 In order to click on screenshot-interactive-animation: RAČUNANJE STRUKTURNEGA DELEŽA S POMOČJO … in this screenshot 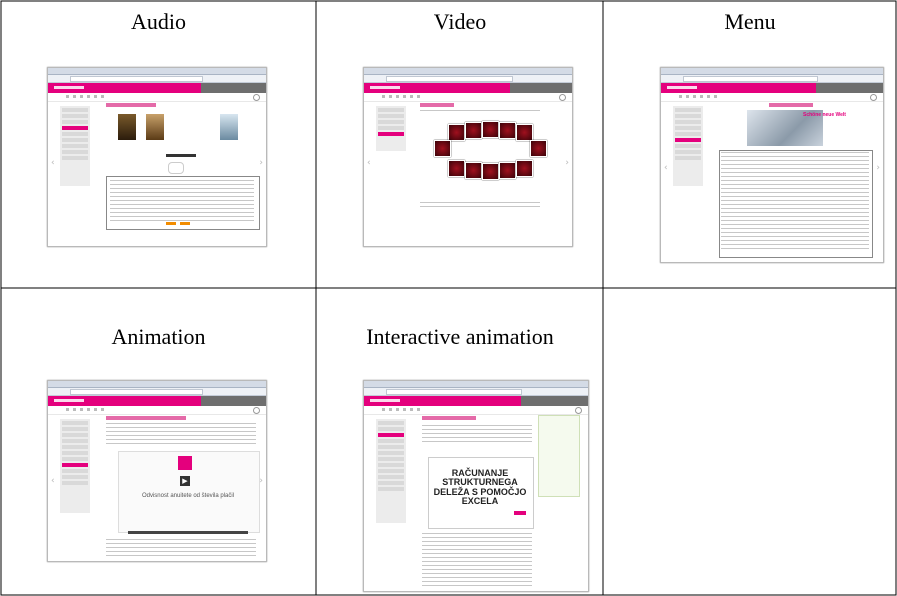, I will do `click(476, 486)`.